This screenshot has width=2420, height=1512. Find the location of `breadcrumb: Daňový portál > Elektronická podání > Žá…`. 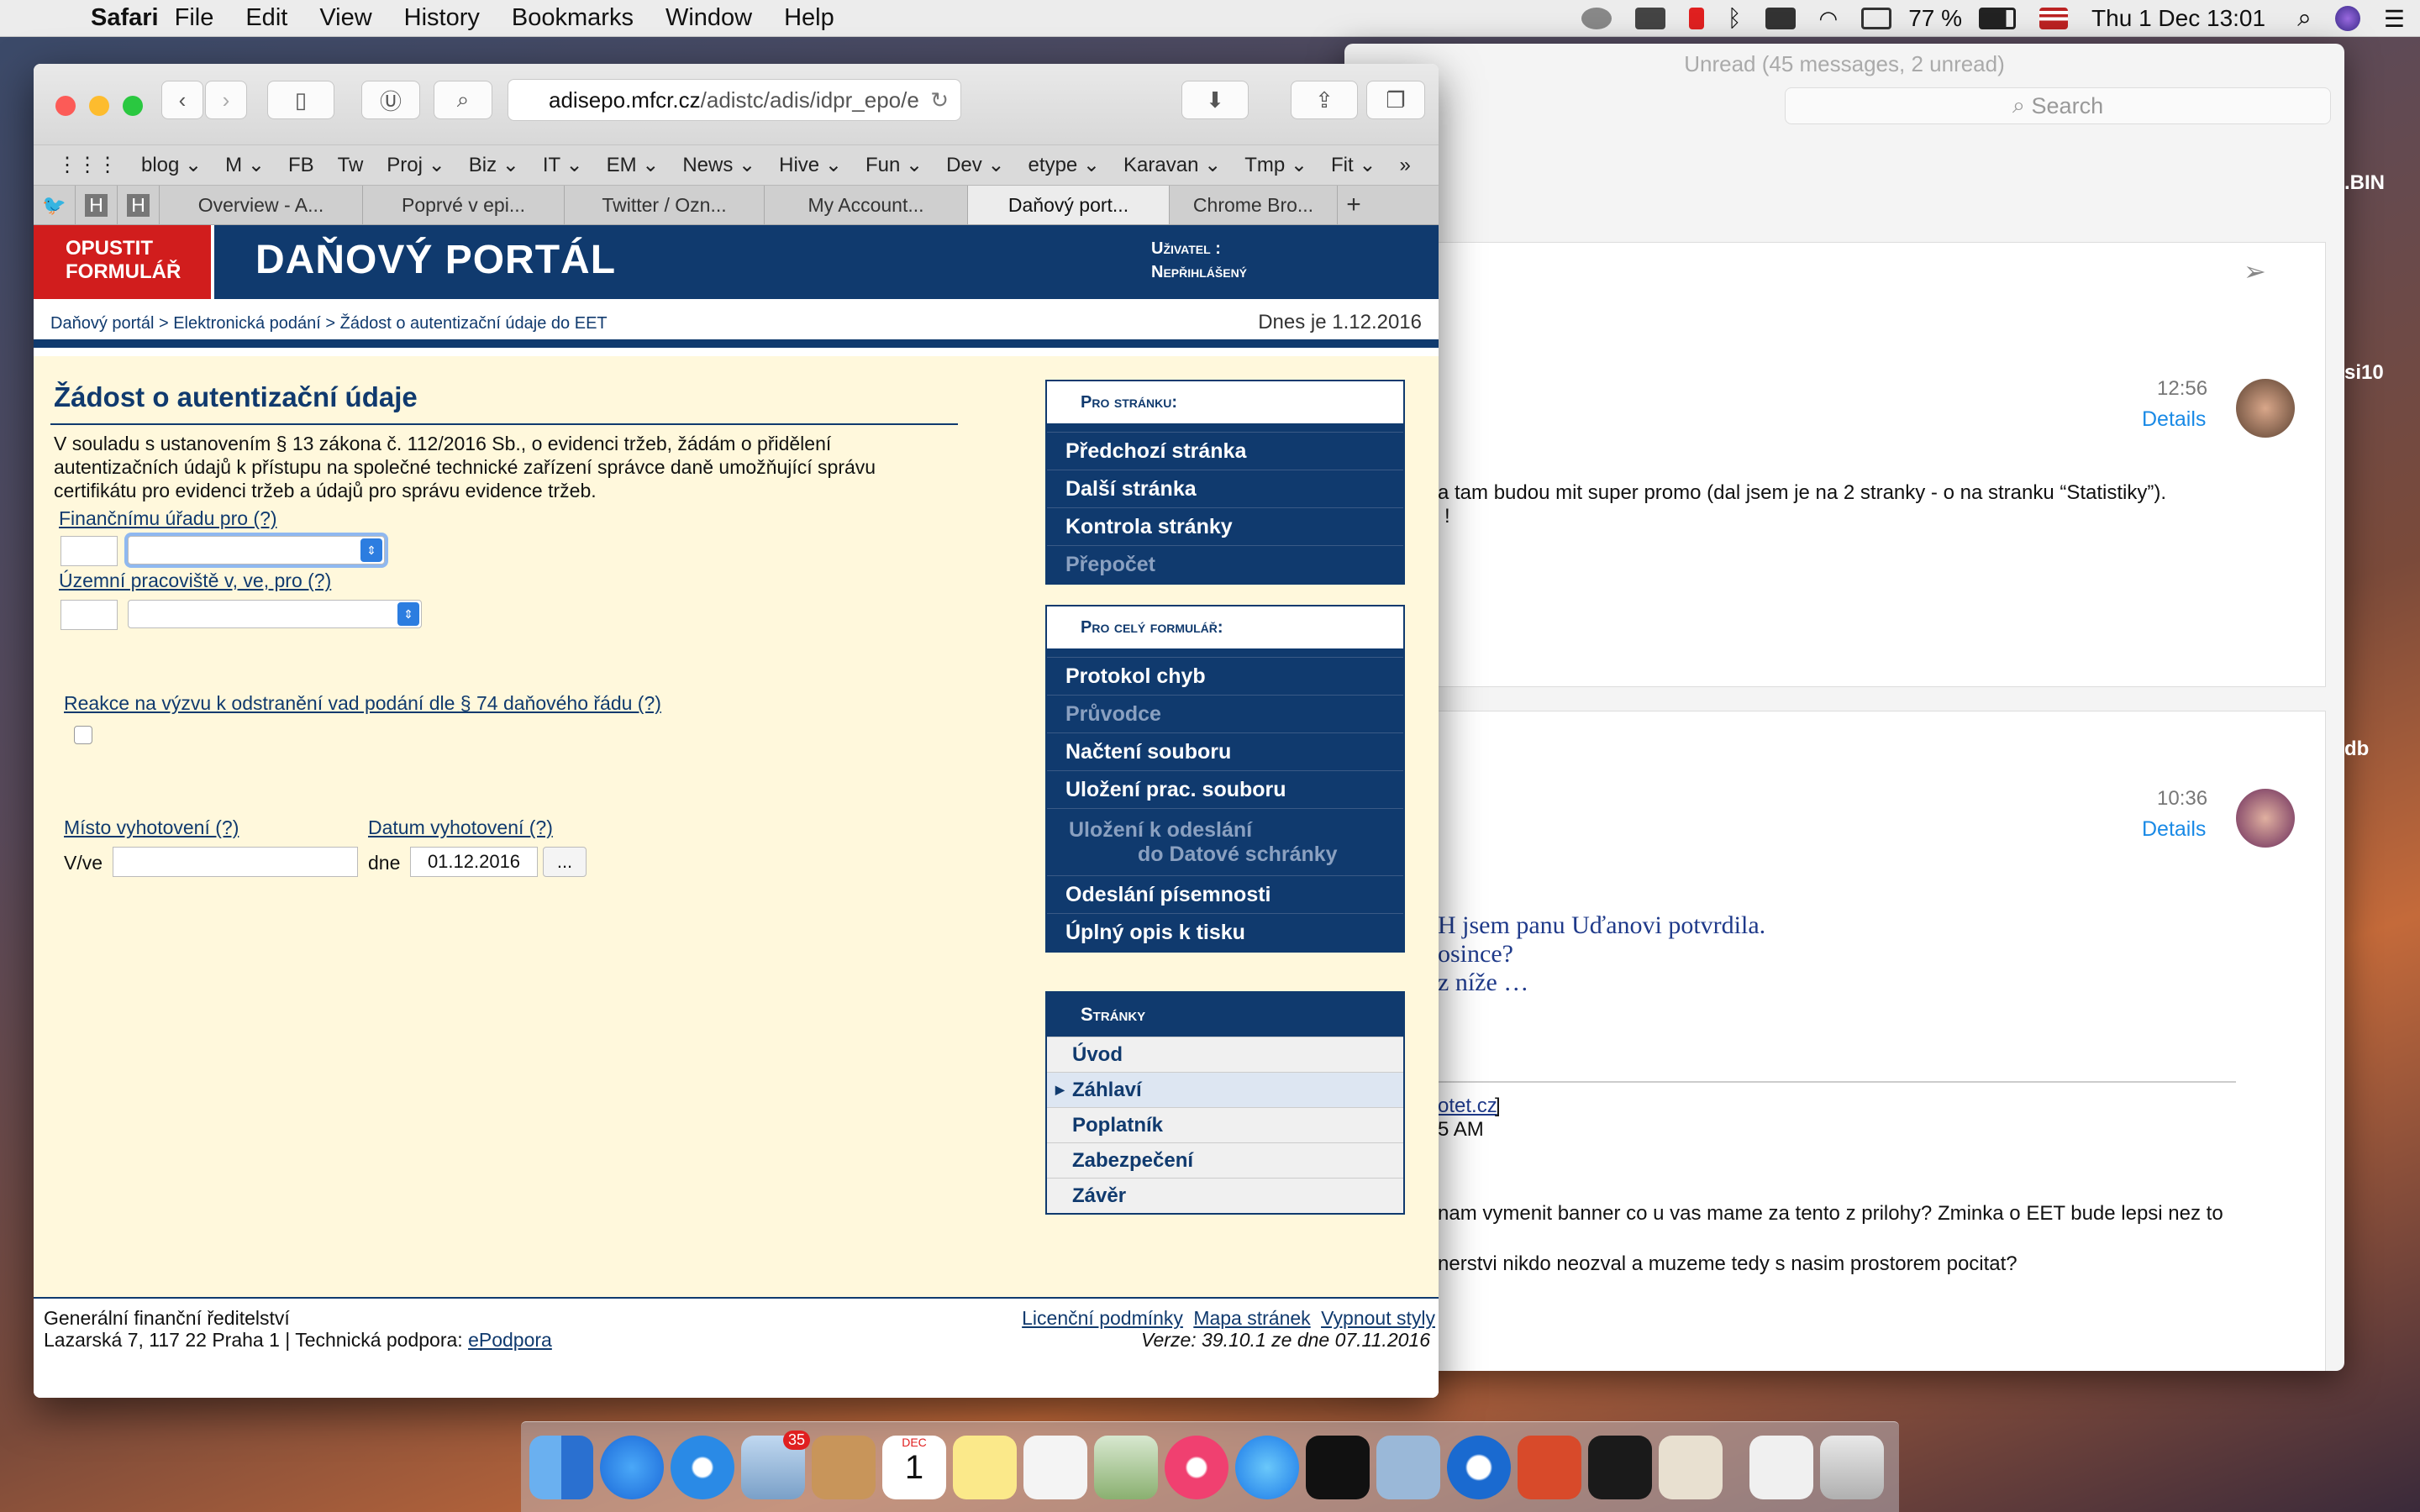

breadcrumb: Daňový portál > Elektronická podání > Žá… is located at coordinates (329, 323).